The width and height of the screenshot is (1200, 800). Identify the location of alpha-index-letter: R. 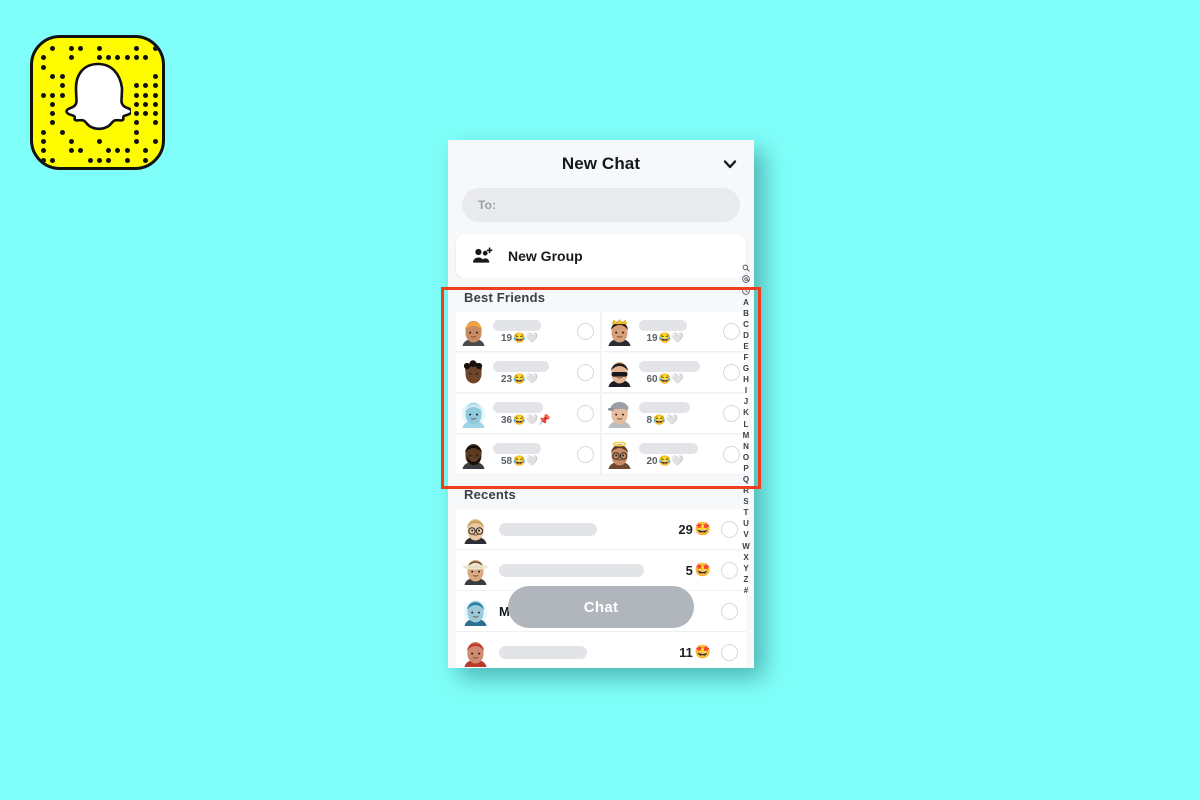
(746, 490).